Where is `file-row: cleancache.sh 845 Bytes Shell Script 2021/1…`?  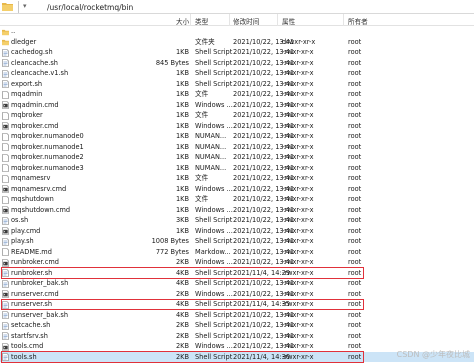 file-row: cleancache.sh 845 Bytes Shell Script 2021/1… is located at coordinates (237, 63).